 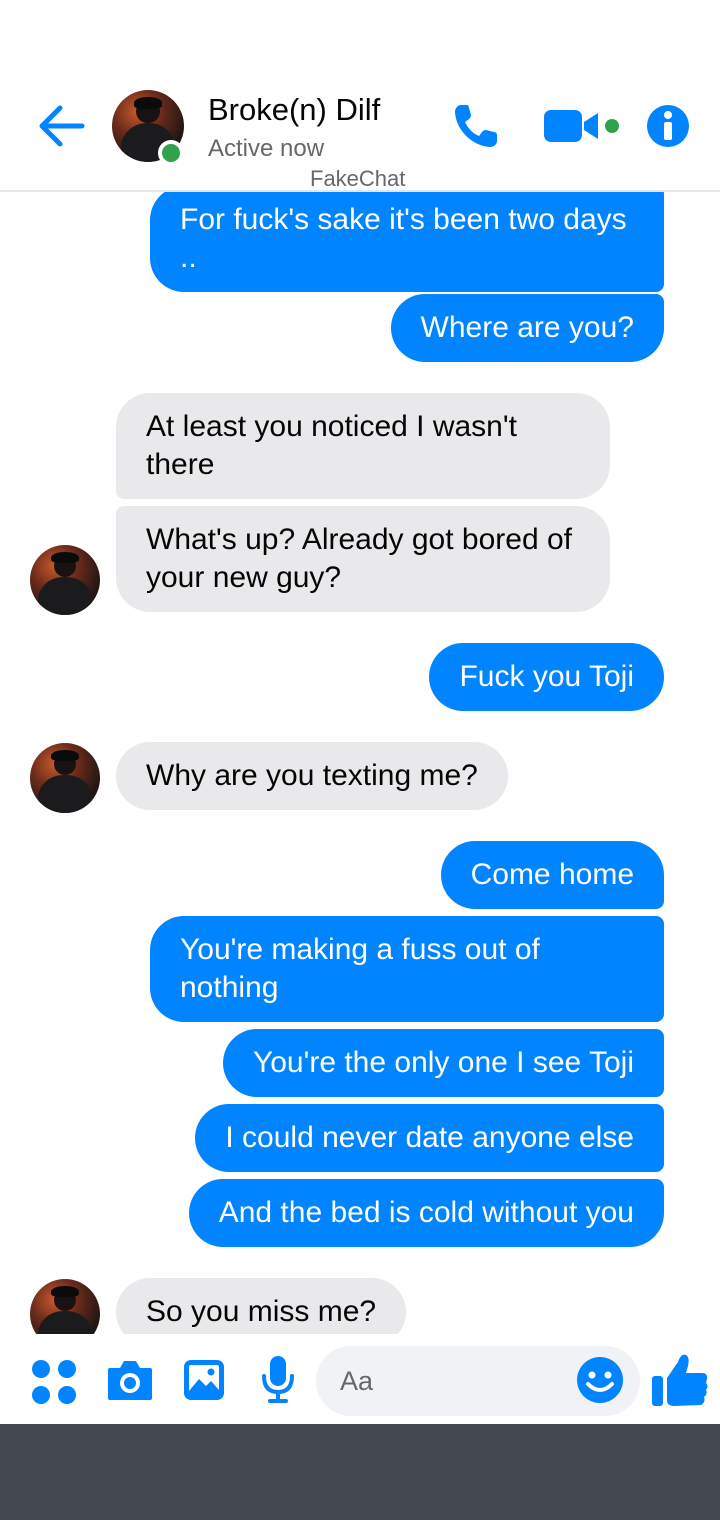 I want to click on message-bubble-incoming: Why are you texting me?, so click(x=312, y=776).